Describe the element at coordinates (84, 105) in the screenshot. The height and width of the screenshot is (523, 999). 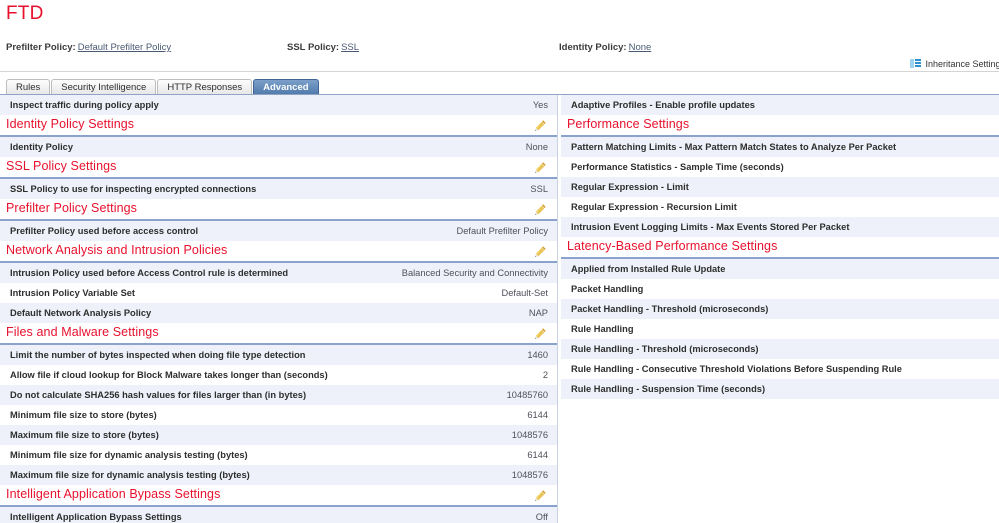
I see `setting-label: Inspect traffic during policy apply` at that location.